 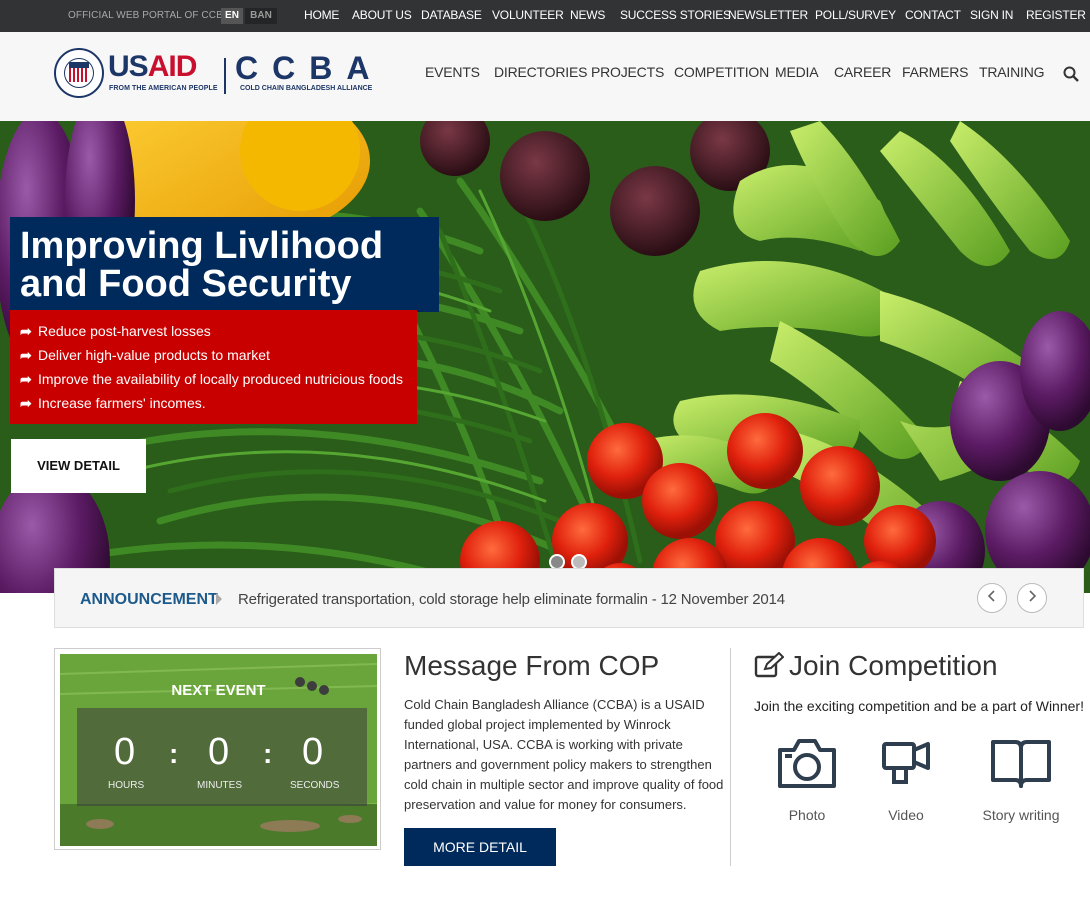 I want to click on chevron-right-icon, so click(x=1033, y=596).